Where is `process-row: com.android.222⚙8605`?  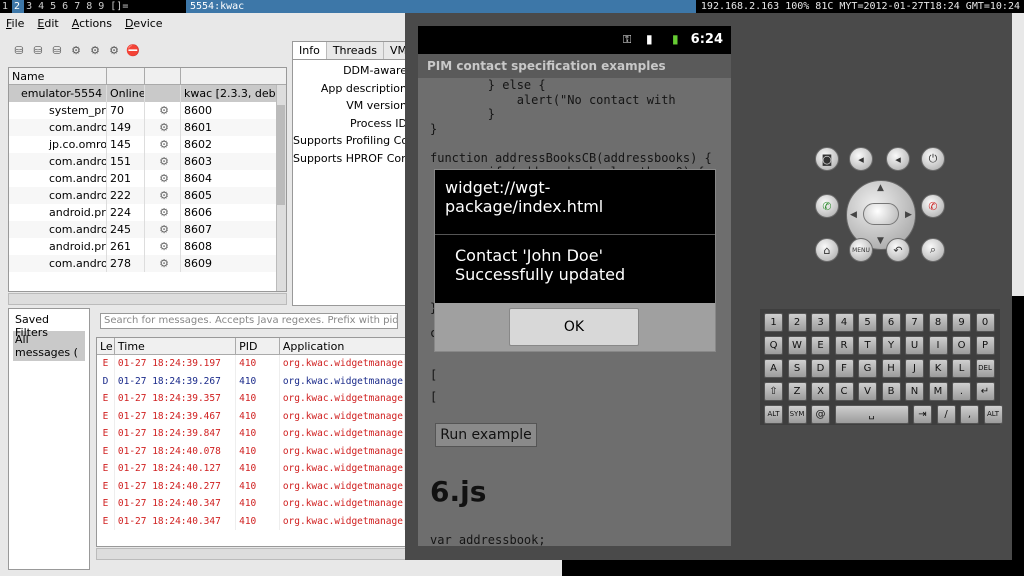
process-row: com.android.222⚙8605 is located at coordinates (147, 195).